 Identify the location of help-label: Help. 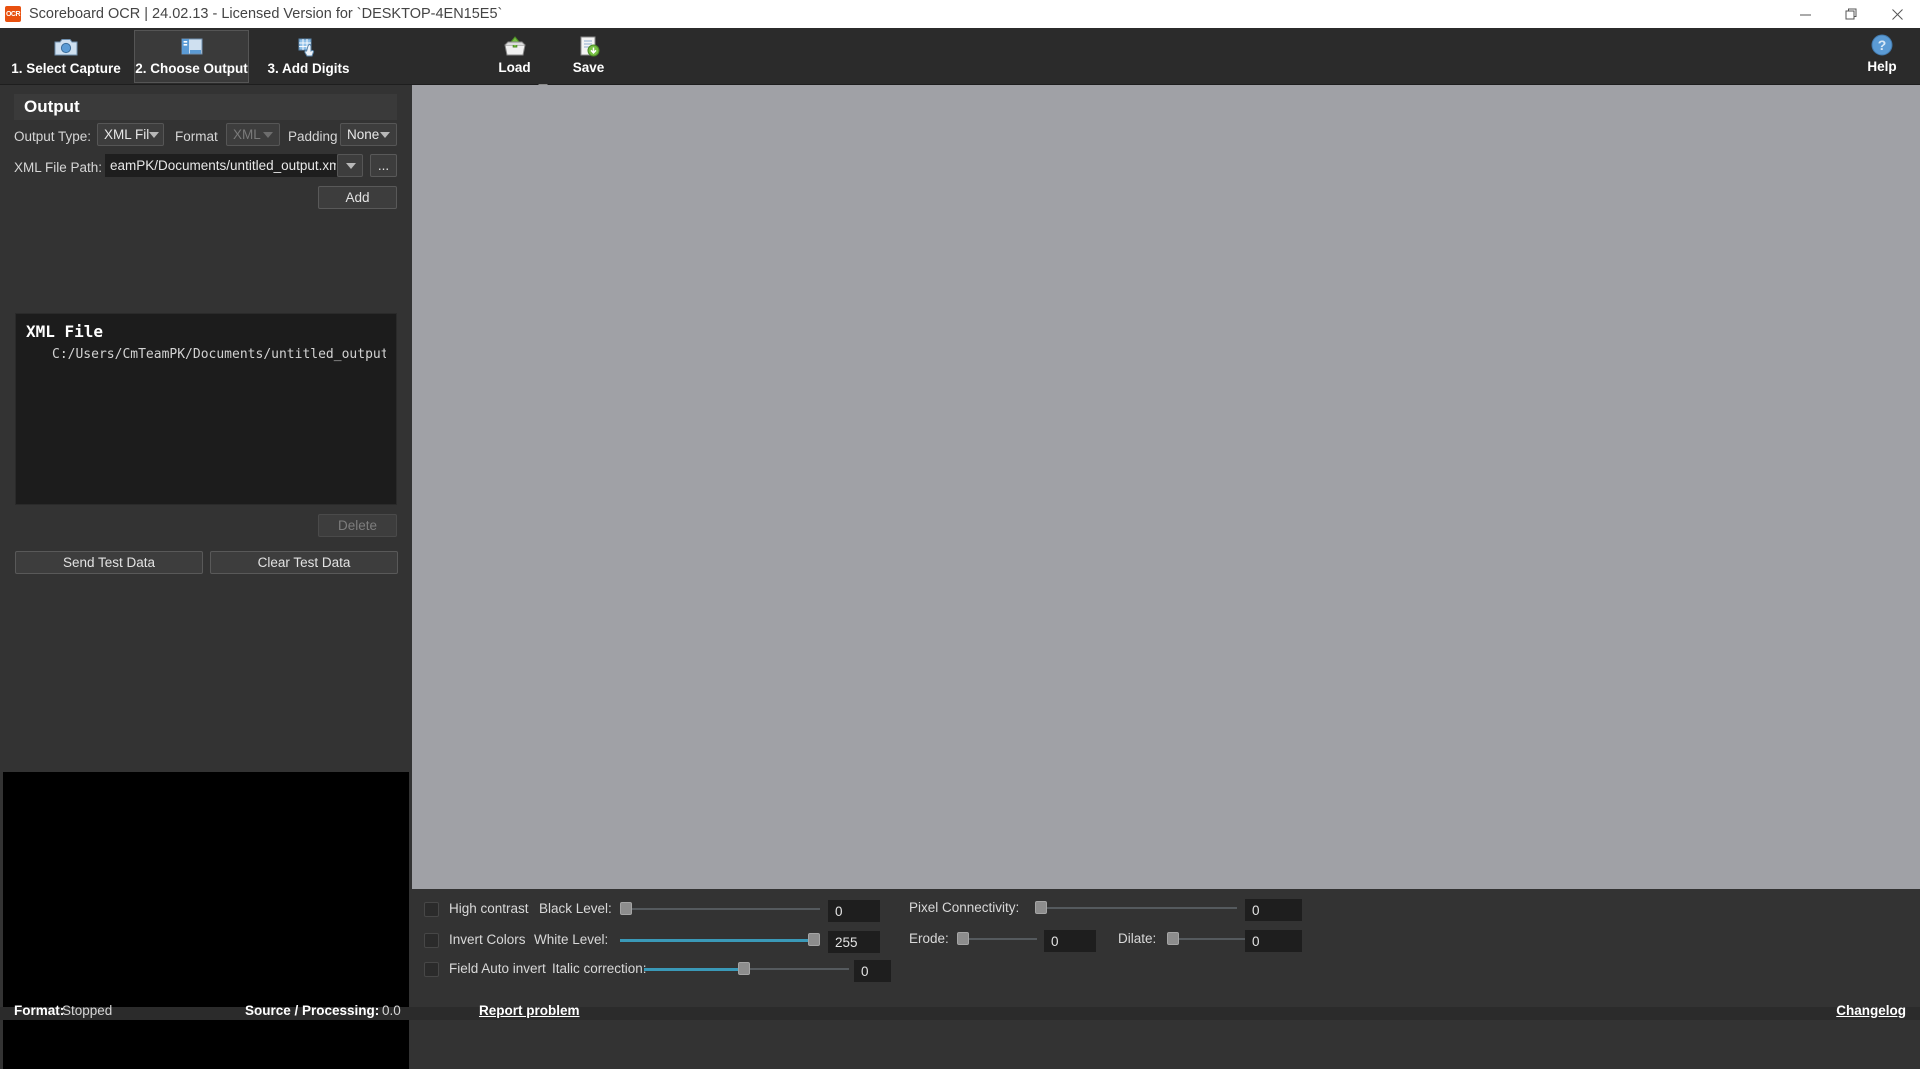
(1882, 66).